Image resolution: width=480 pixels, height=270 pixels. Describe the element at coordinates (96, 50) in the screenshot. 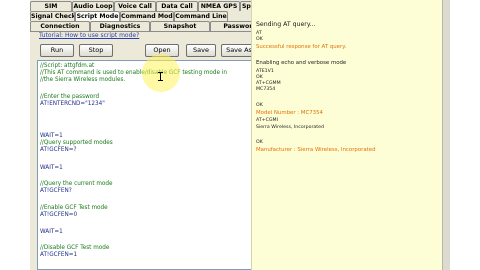

I see `stop-button: Stop` at that location.